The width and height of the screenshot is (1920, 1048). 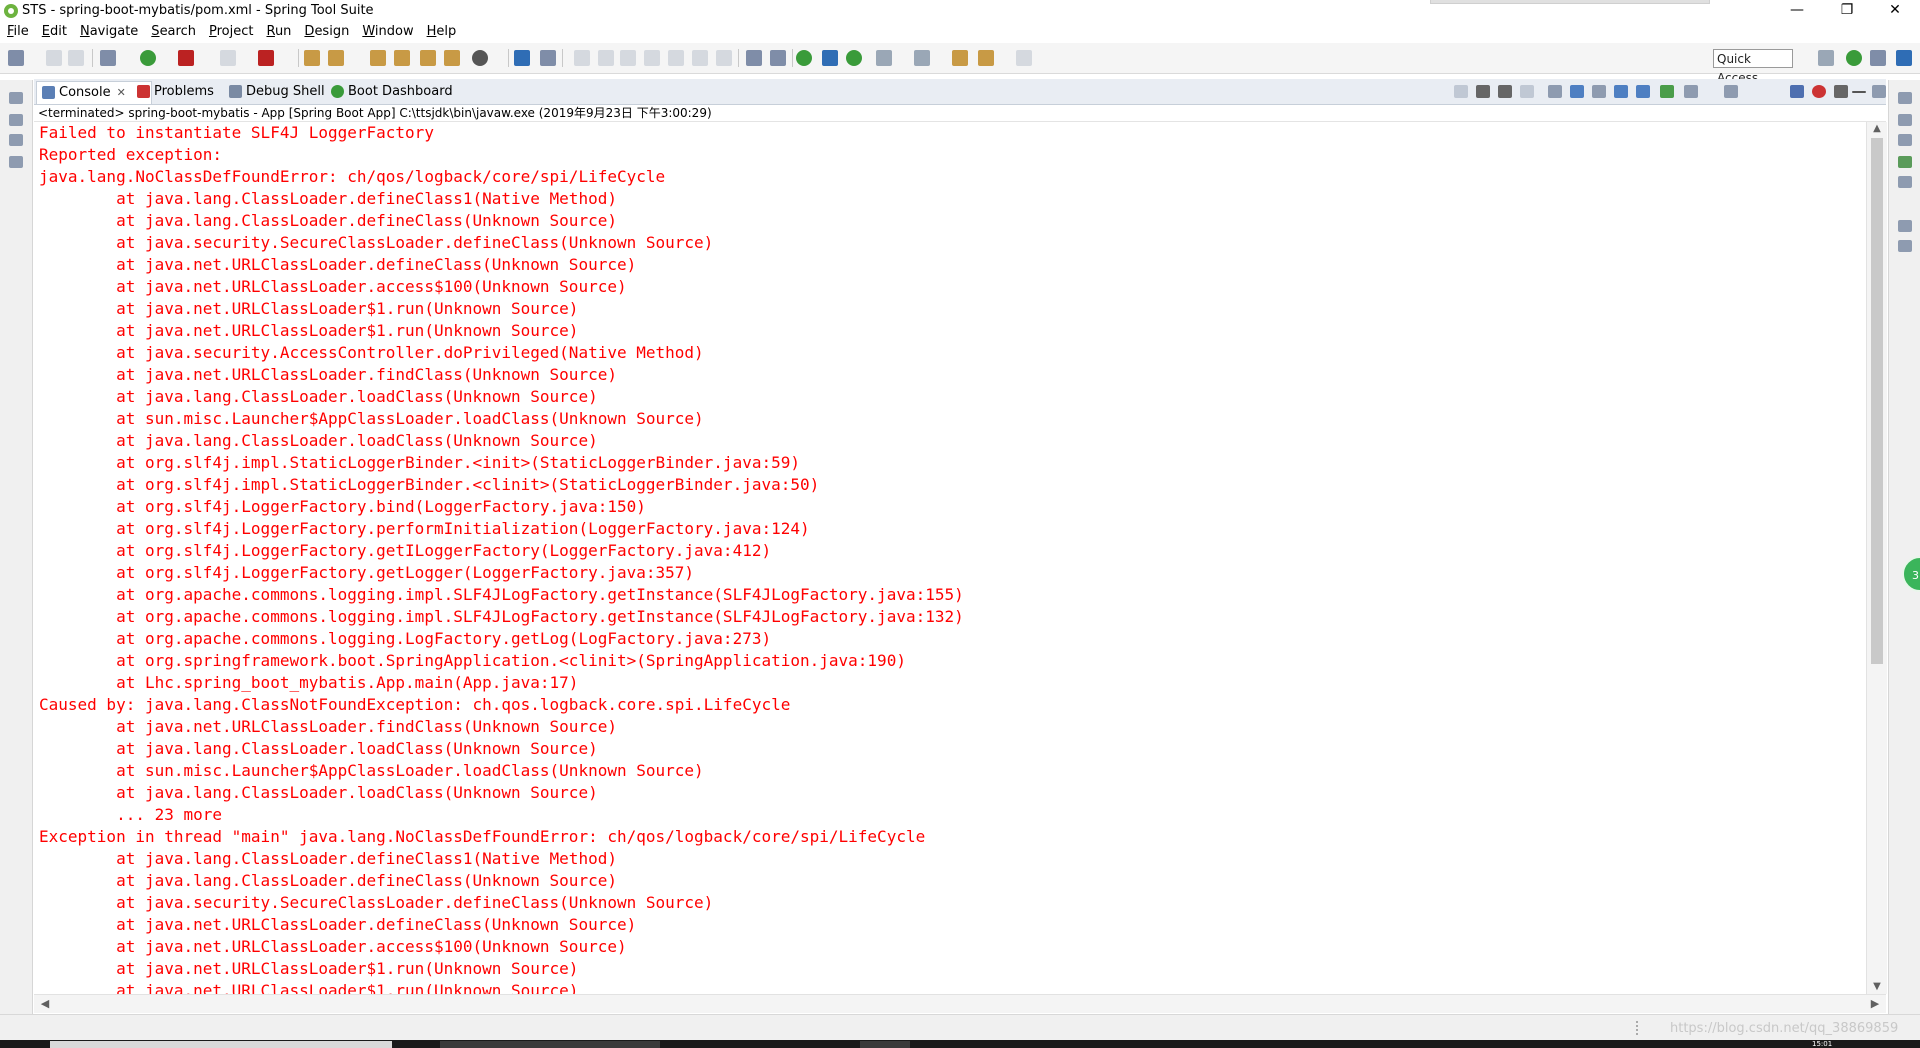 What do you see at coordinates (1691, 91) in the screenshot?
I see `open-console-icon` at bounding box center [1691, 91].